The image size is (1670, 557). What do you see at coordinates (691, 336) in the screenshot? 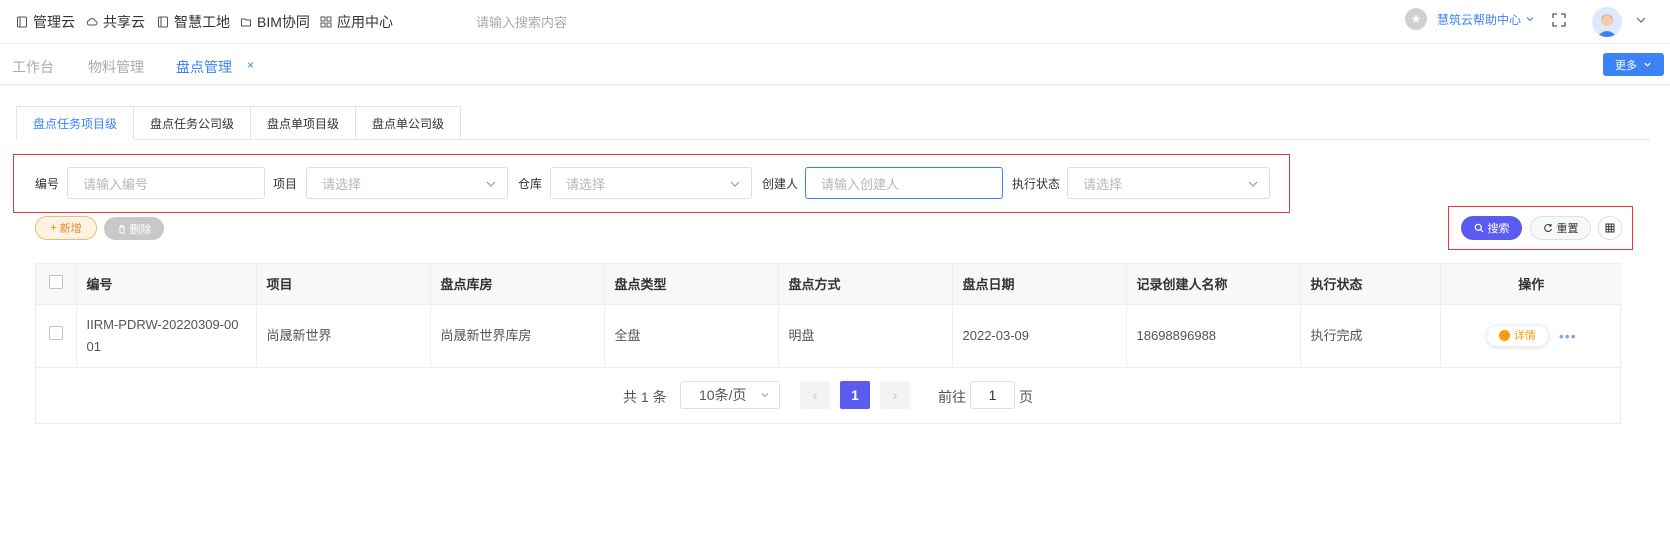
I see `cell-type: 全盘` at bounding box center [691, 336].